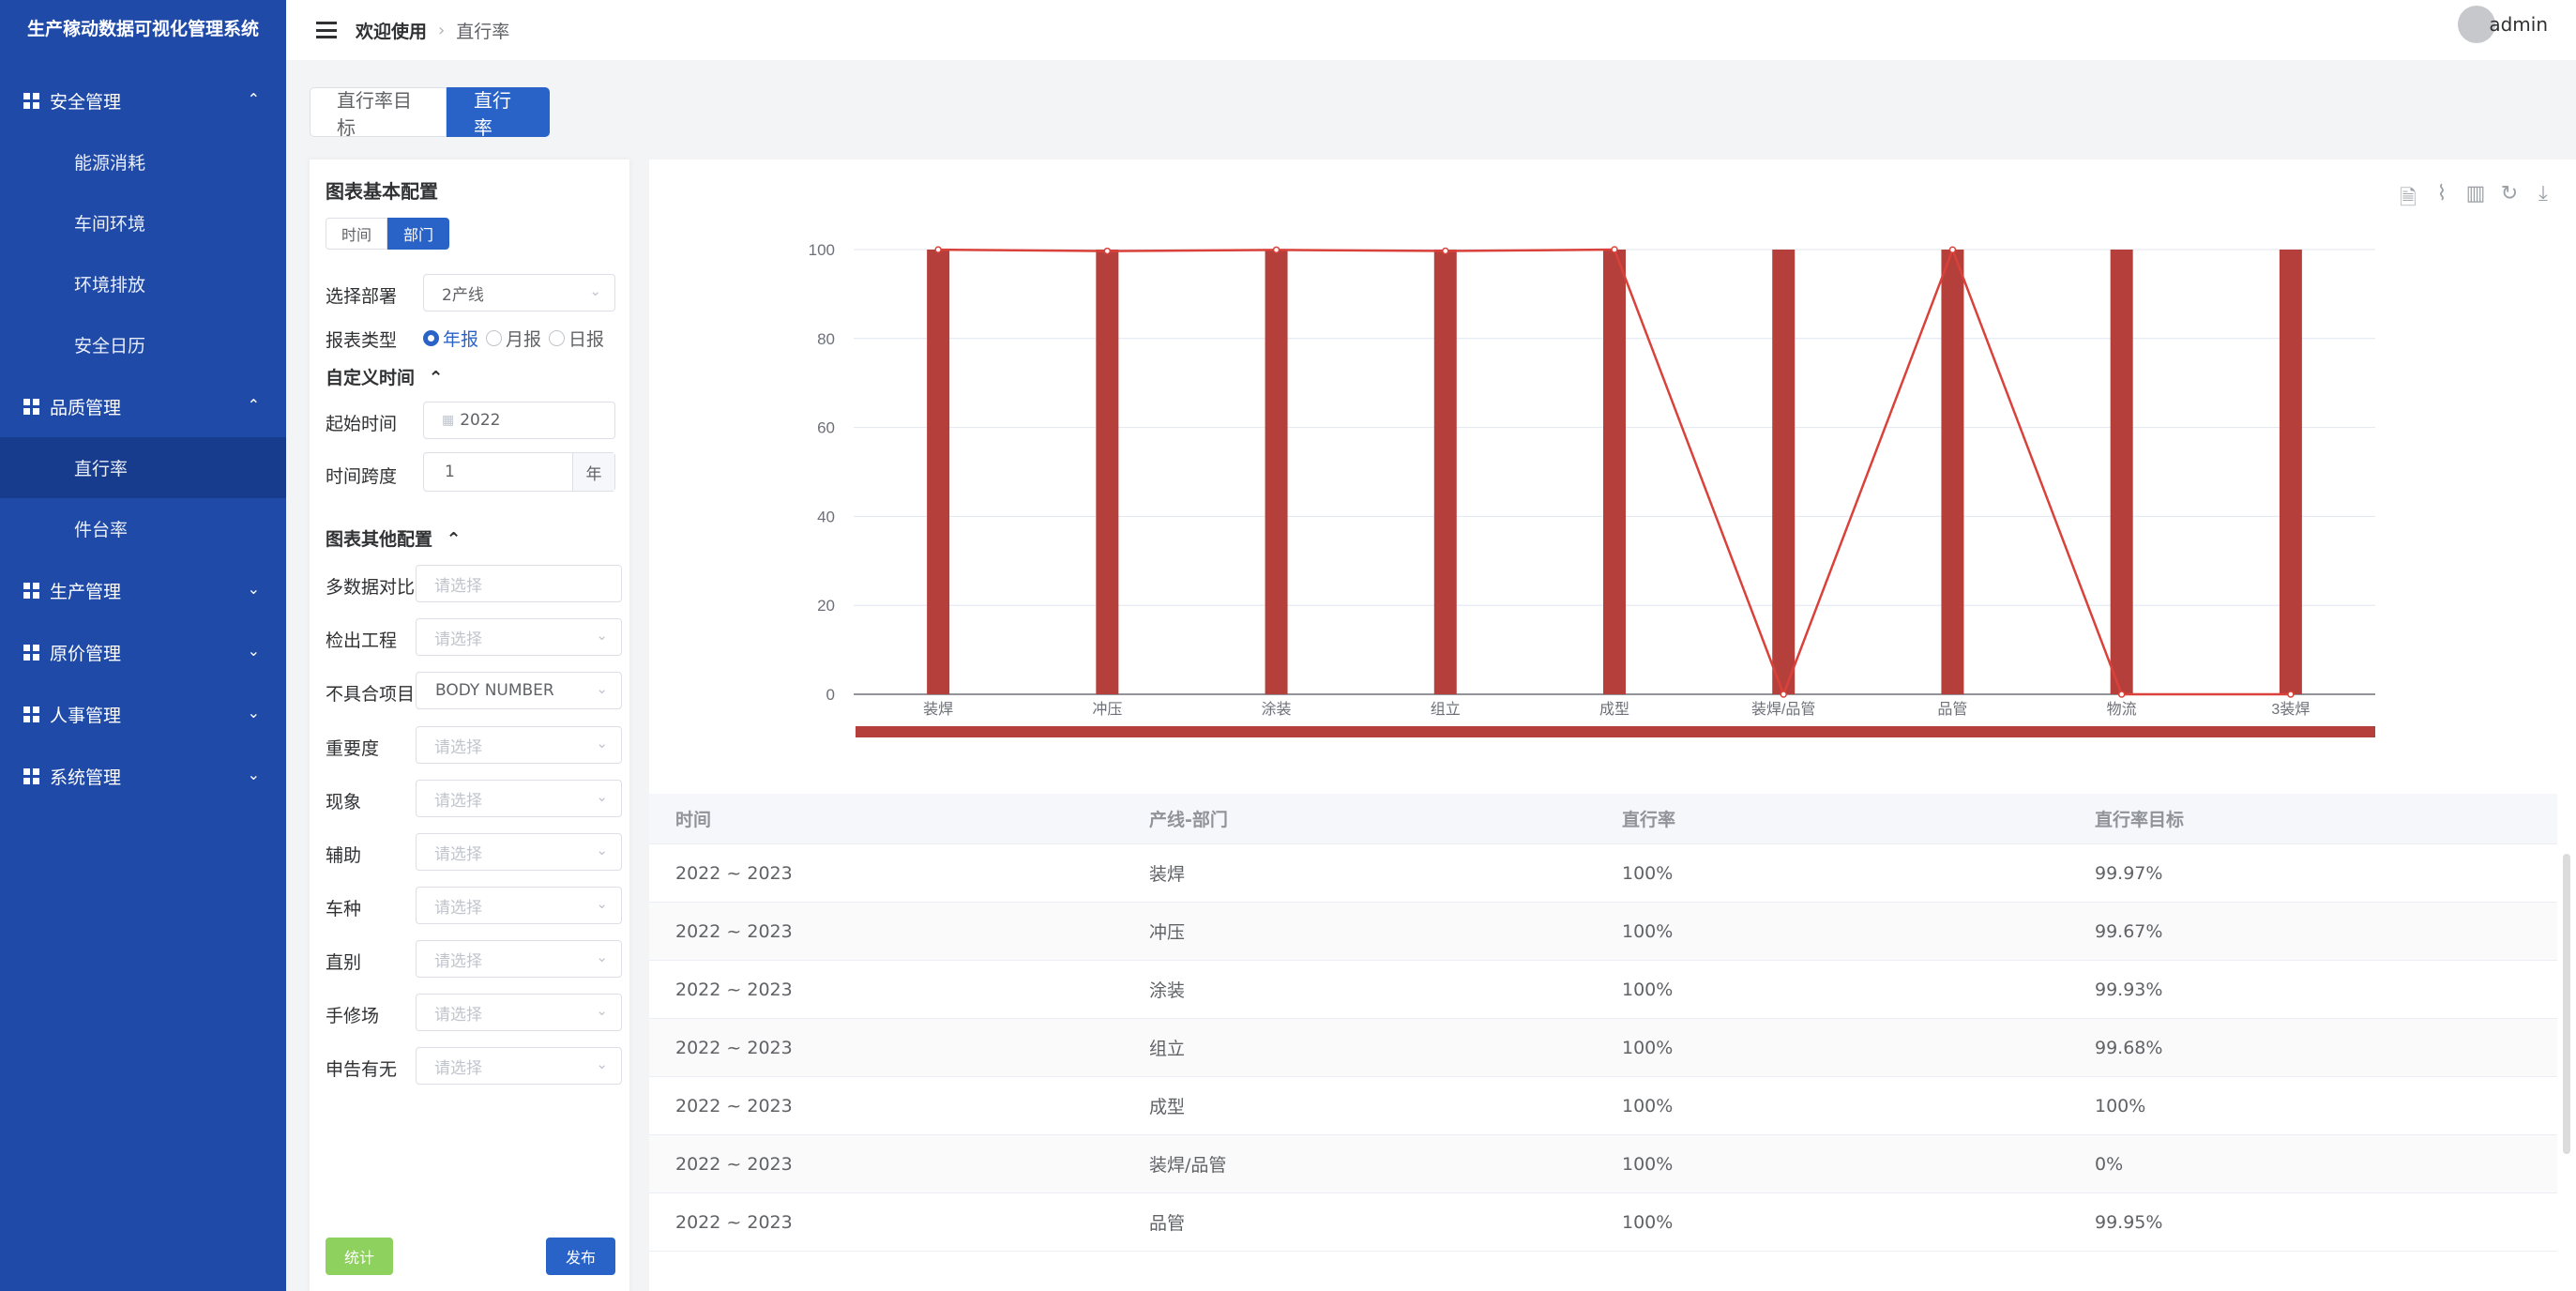 The height and width of the screenshot is (1291, 2576). Describe the element at coordinates (1614, 709) in the screenshot. I see `x-tick-label: 成型` at that location.